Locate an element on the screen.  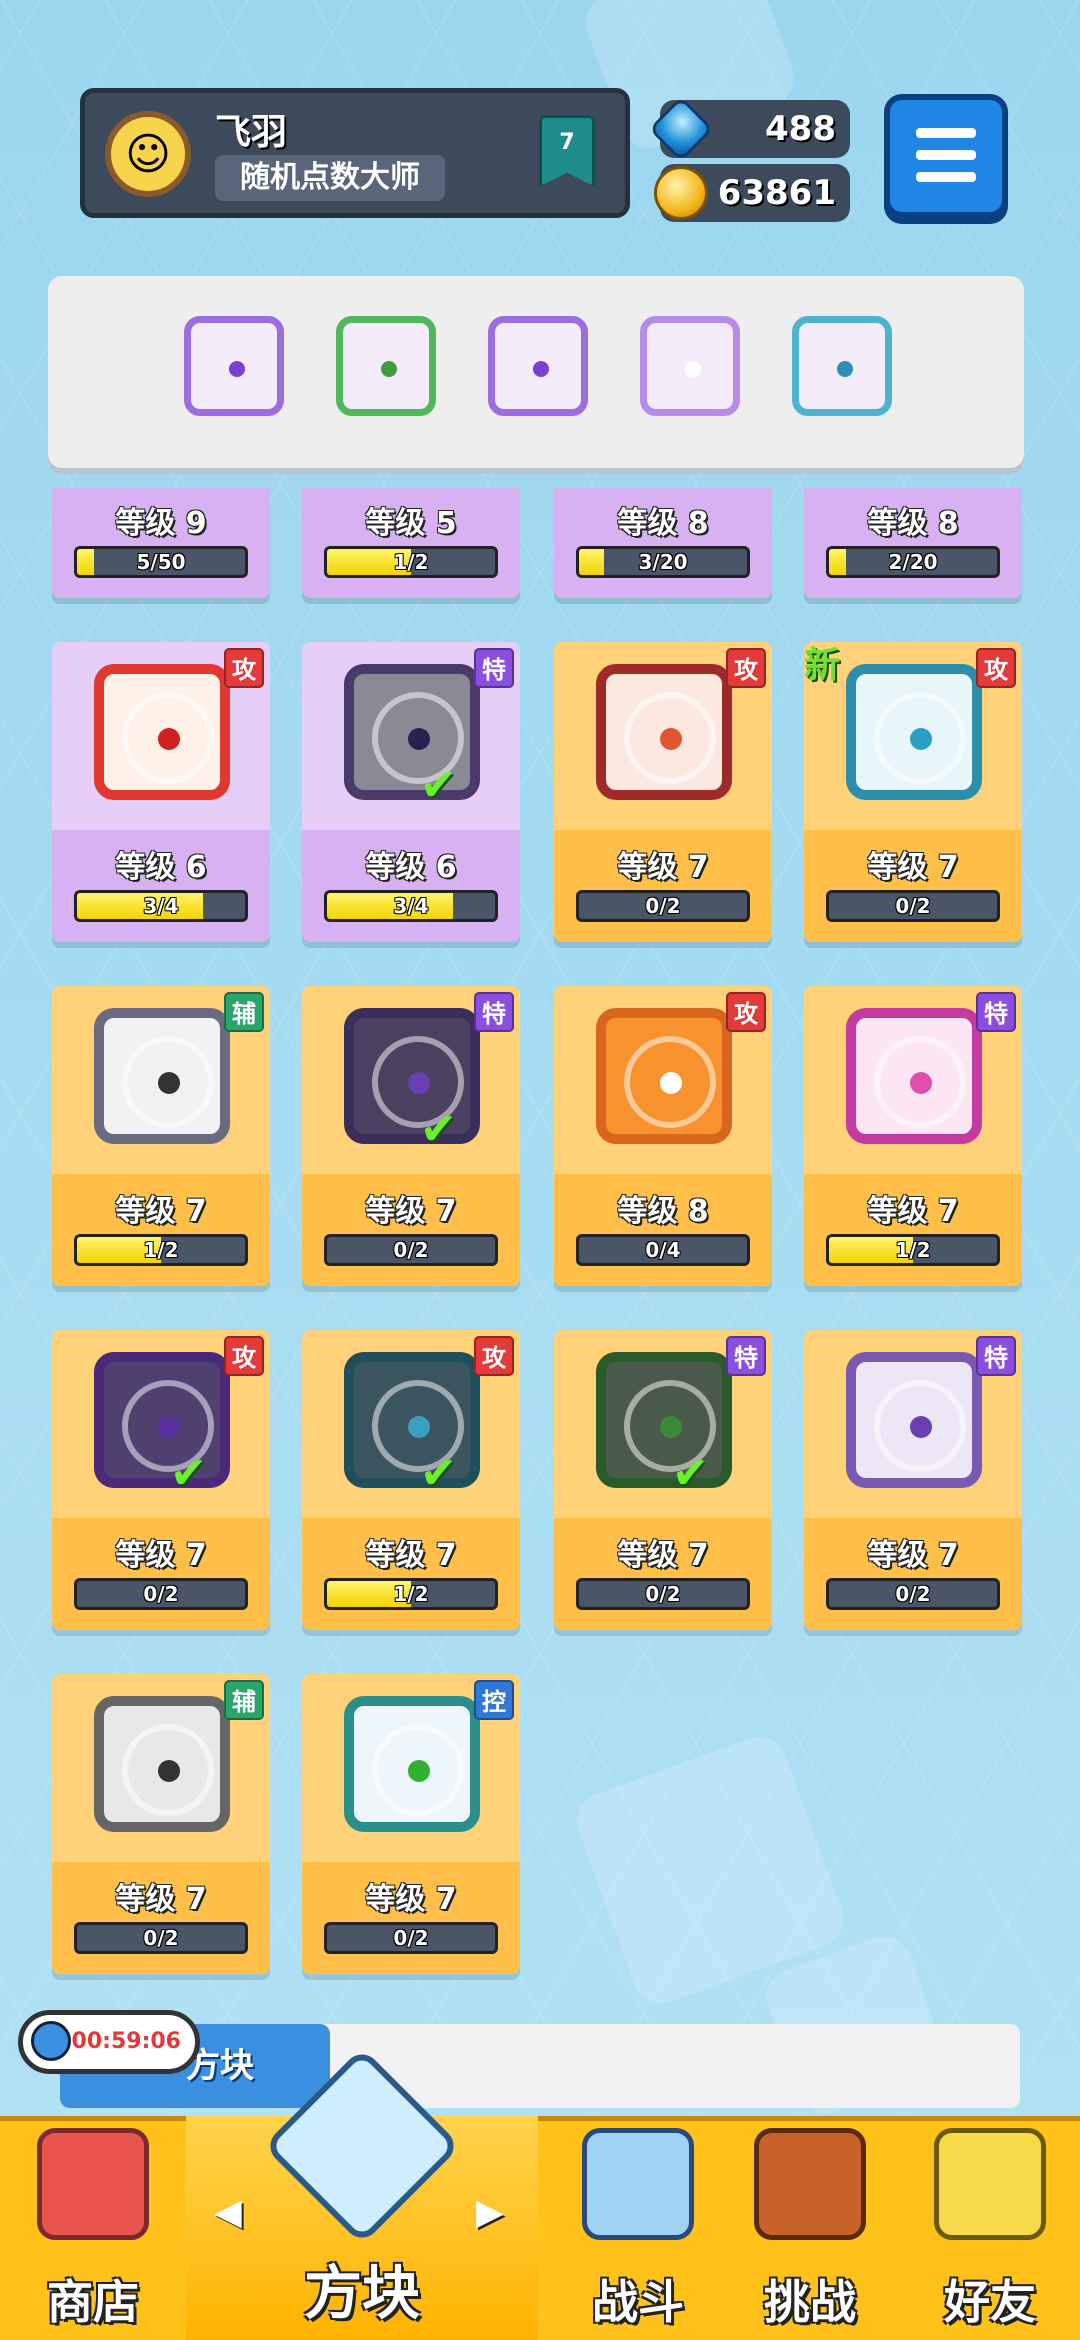
dice-card-wind-die: 控等级 7 0/2 is located at coordinates (411, 1824).